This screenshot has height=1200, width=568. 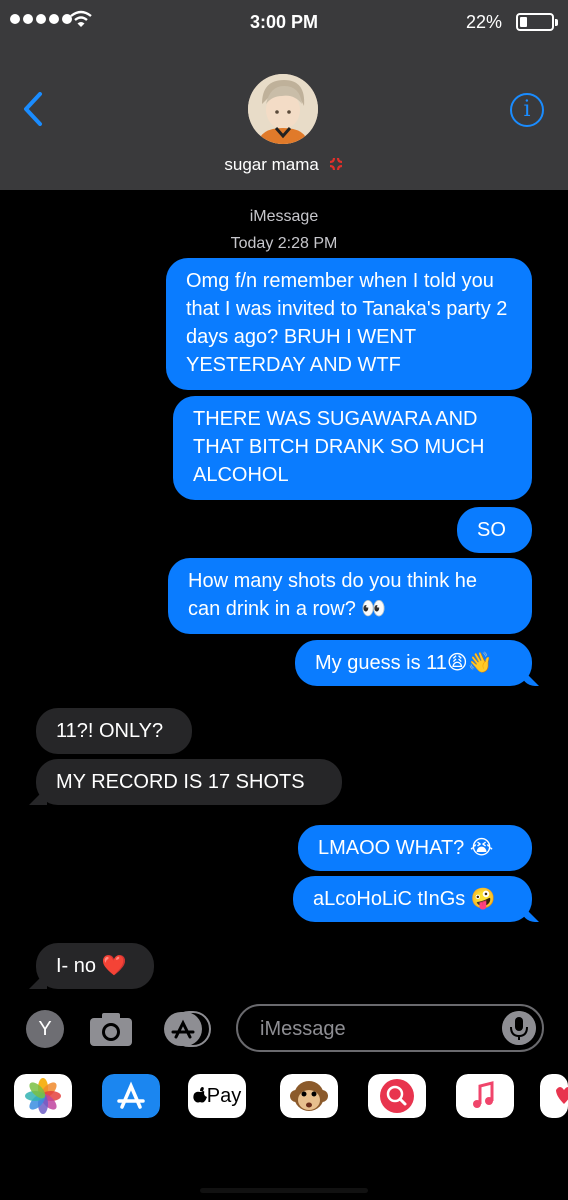 What do you see at coordinates (284, 165) in the screenshot?
I see `contact-name: sugar mama` at bounding box center [284, 165].